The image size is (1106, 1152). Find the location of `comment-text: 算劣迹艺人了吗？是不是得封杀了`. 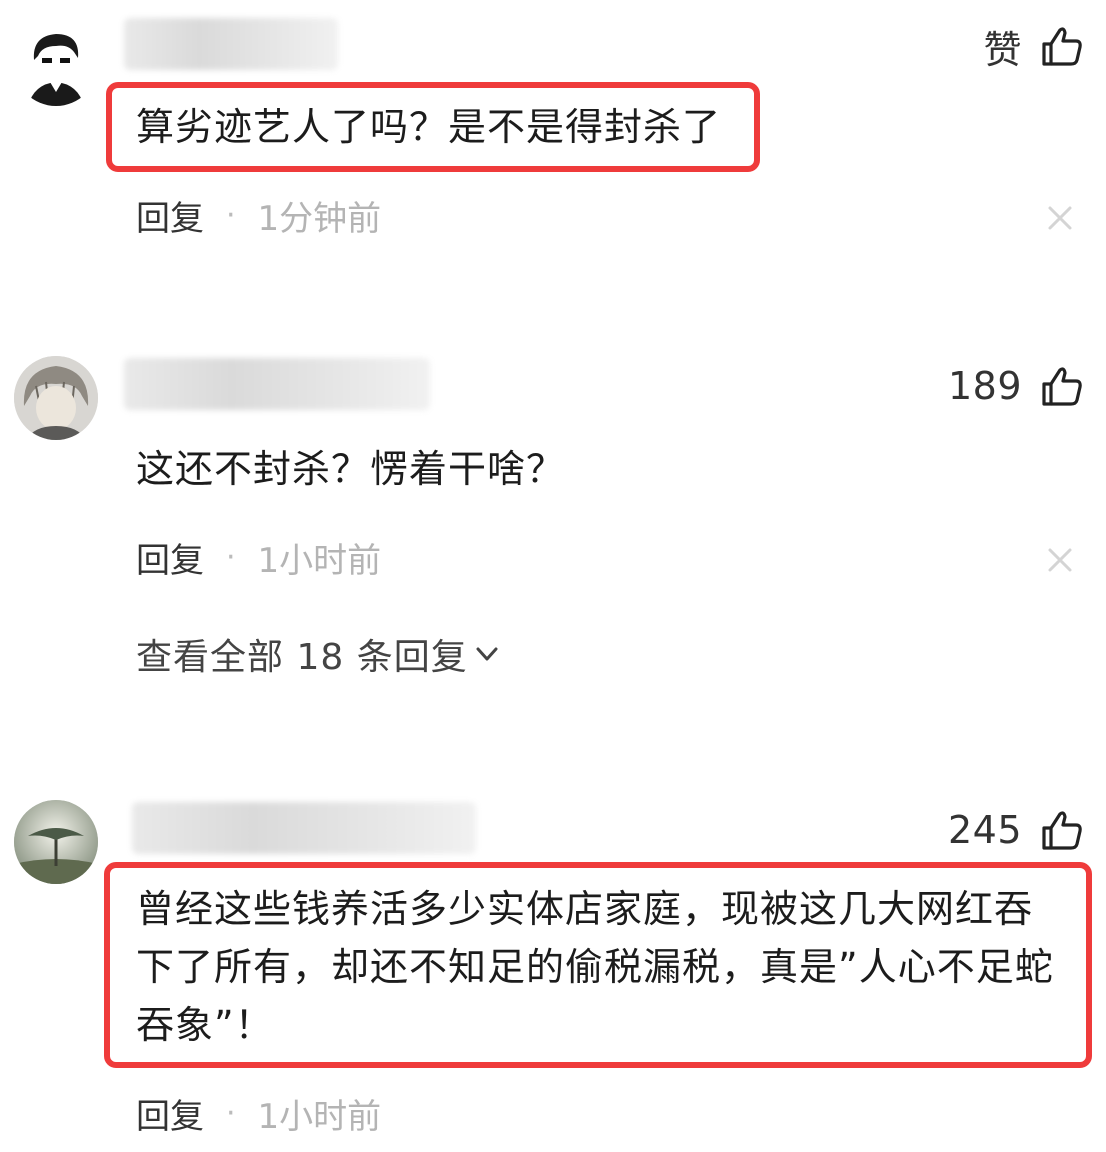

comment-text: 算劣迹艺人了吗？是不是得封杀了 is located at coordinates (428, 127).